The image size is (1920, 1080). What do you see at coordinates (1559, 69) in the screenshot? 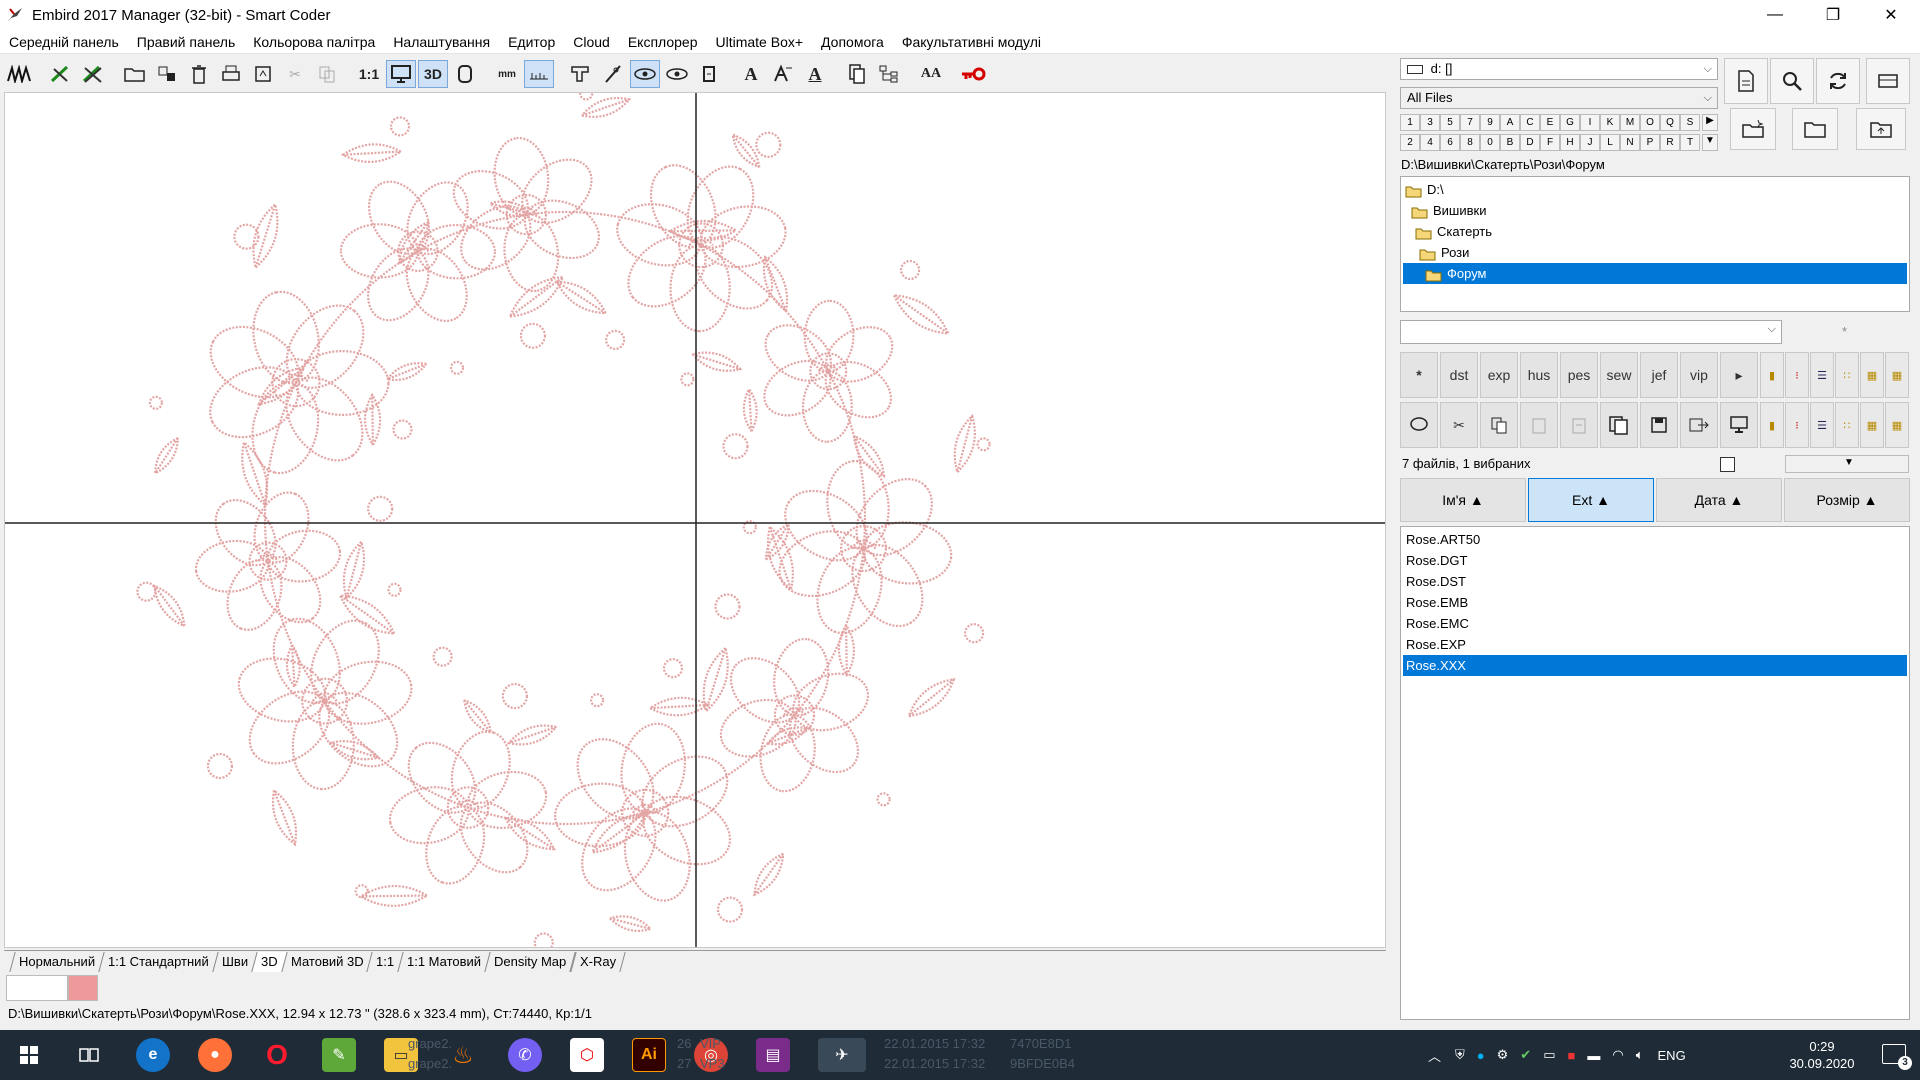
I see `drive-select: d: [] ⌵` at bounding box center [1559, 69].